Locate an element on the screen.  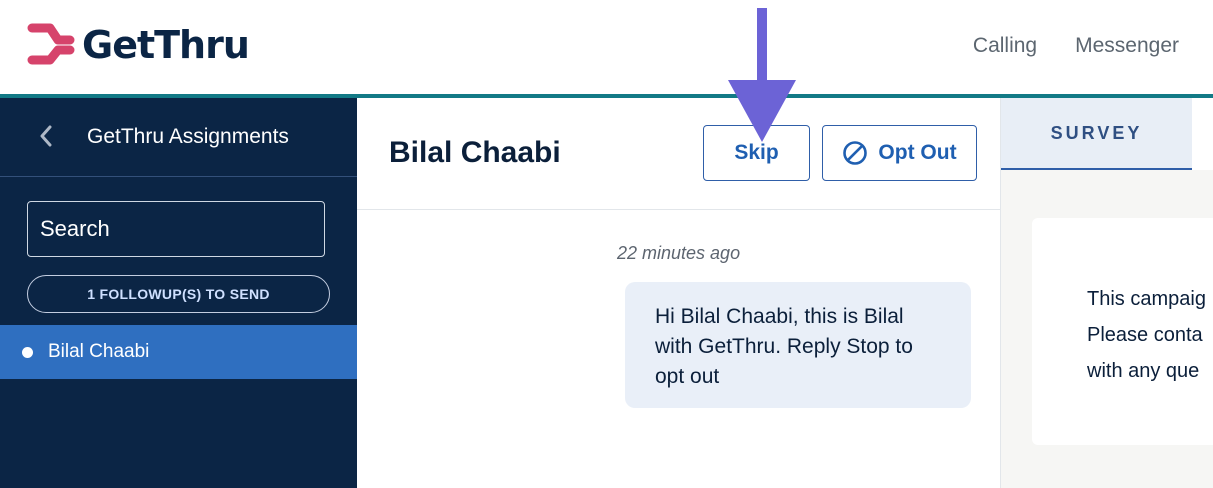
sidebar-header: GetThru Assignments is located at coordinates (178, 137).